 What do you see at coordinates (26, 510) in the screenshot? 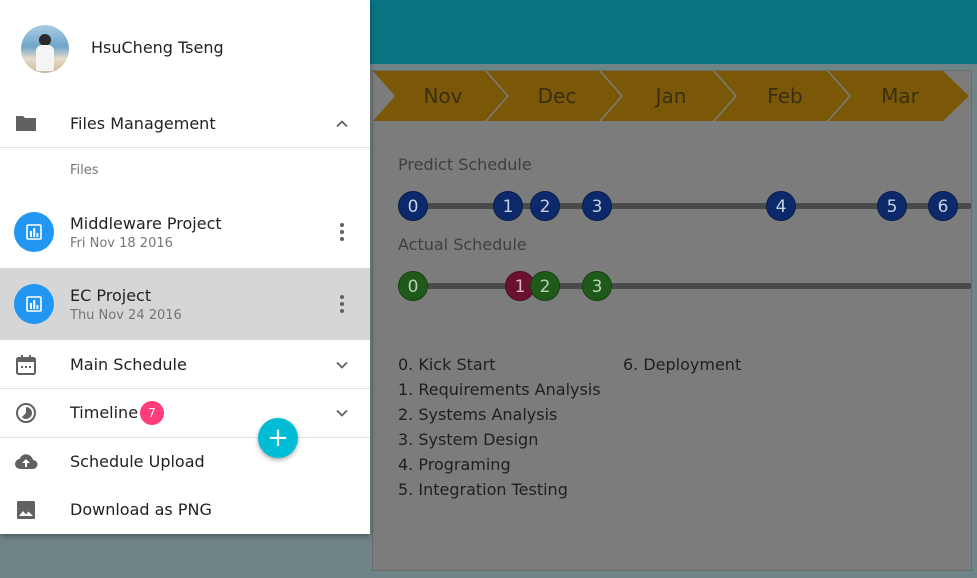
I see `image-icon` at bounding box center [26, 510].